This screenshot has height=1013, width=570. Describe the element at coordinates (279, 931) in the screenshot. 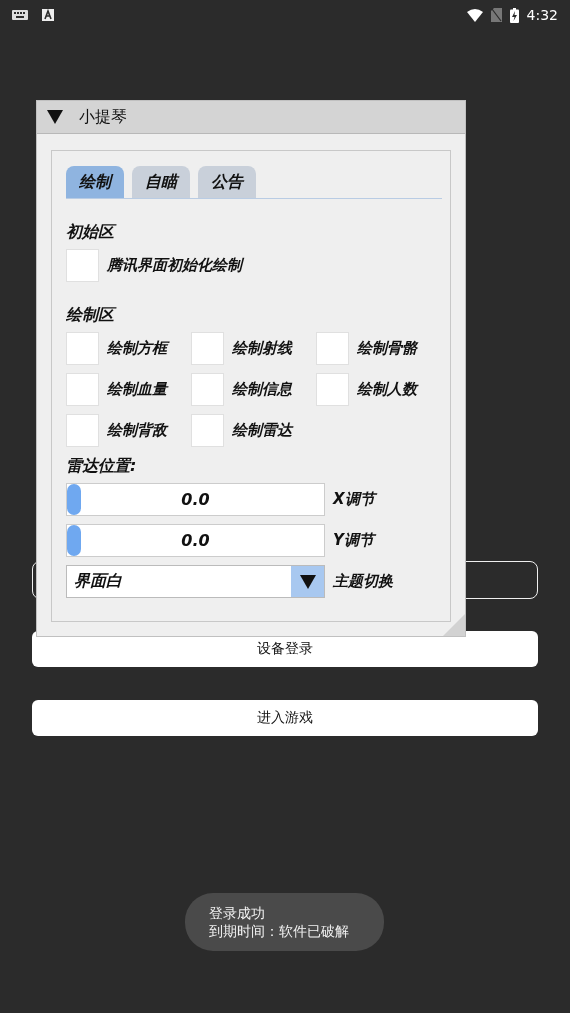

I see `toast-text: 到期时间：软件已破解` at that location.